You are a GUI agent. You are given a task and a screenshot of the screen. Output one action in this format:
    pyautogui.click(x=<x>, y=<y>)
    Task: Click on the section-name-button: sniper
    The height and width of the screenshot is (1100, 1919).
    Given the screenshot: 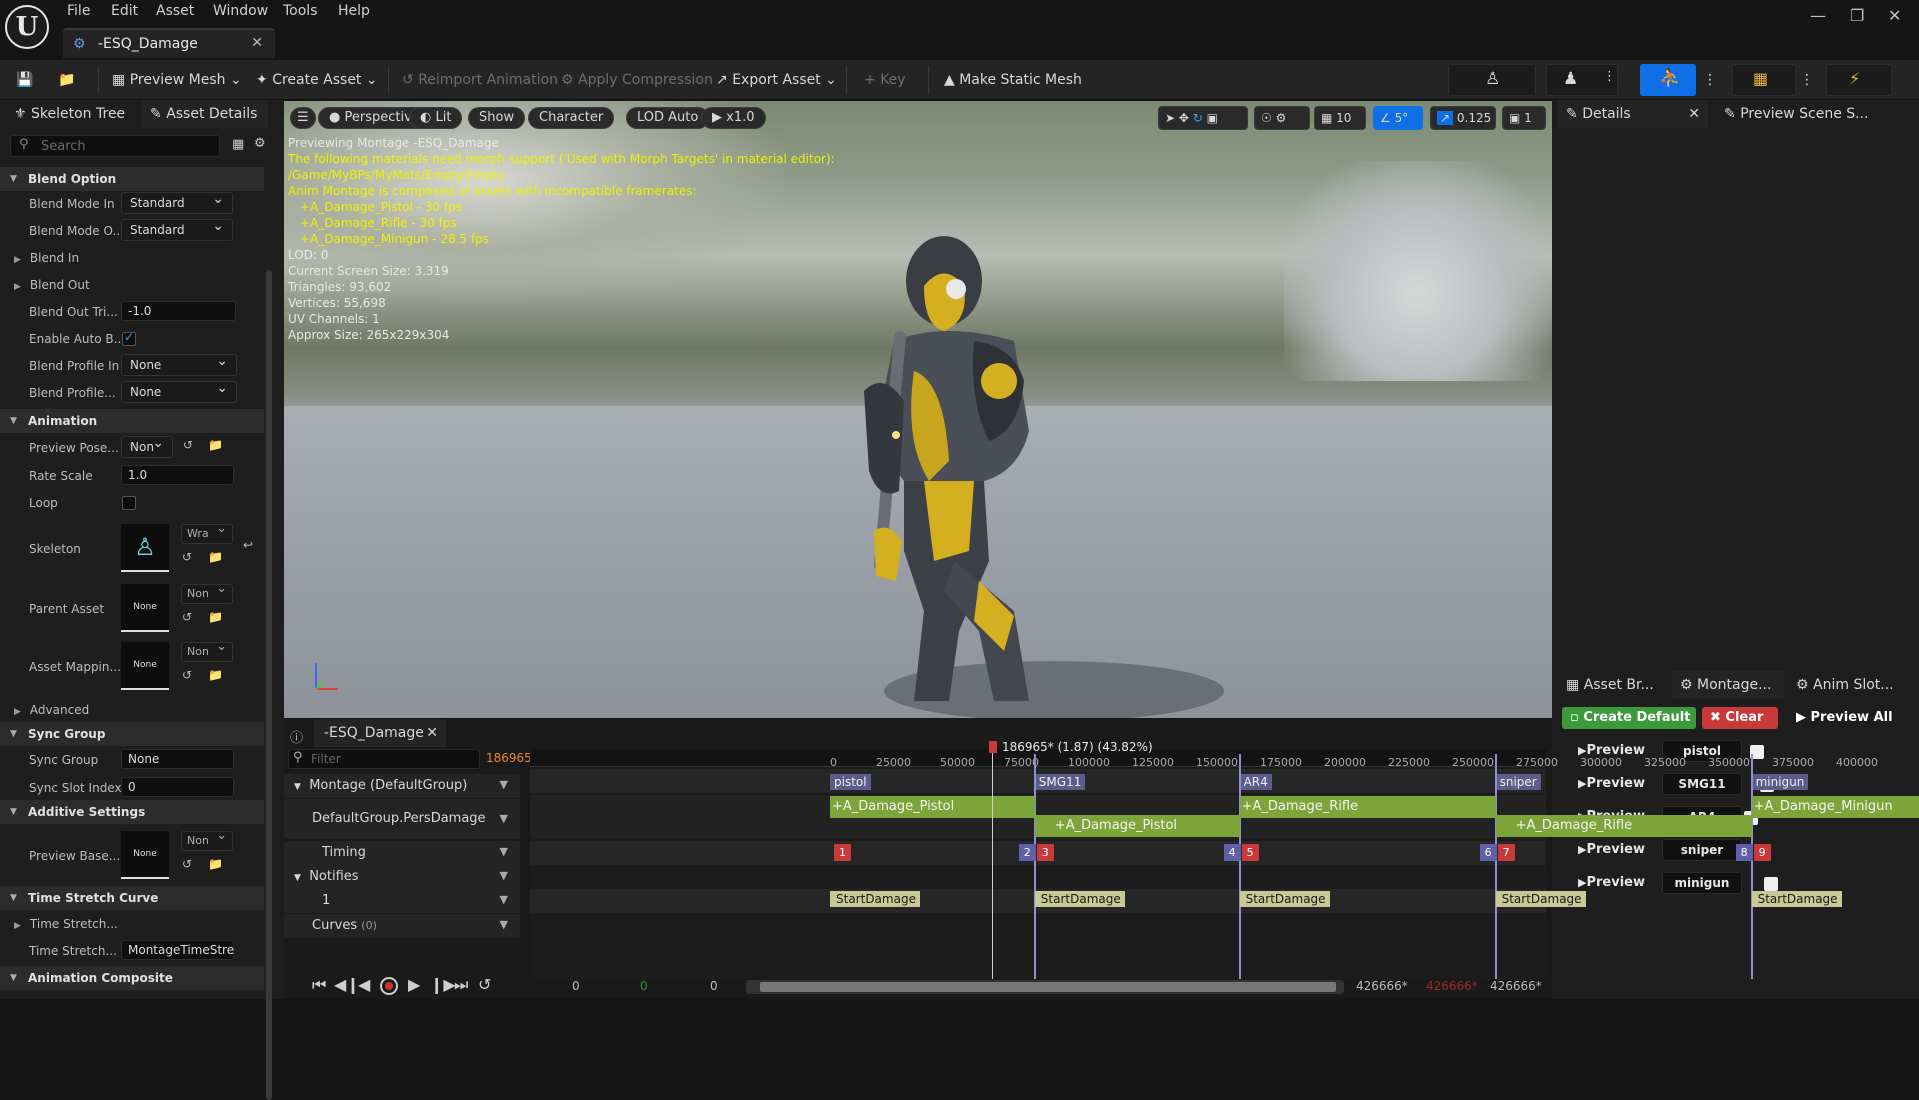 What is the action you would take?
    pyautogui.click(x=1702, y=850)
    